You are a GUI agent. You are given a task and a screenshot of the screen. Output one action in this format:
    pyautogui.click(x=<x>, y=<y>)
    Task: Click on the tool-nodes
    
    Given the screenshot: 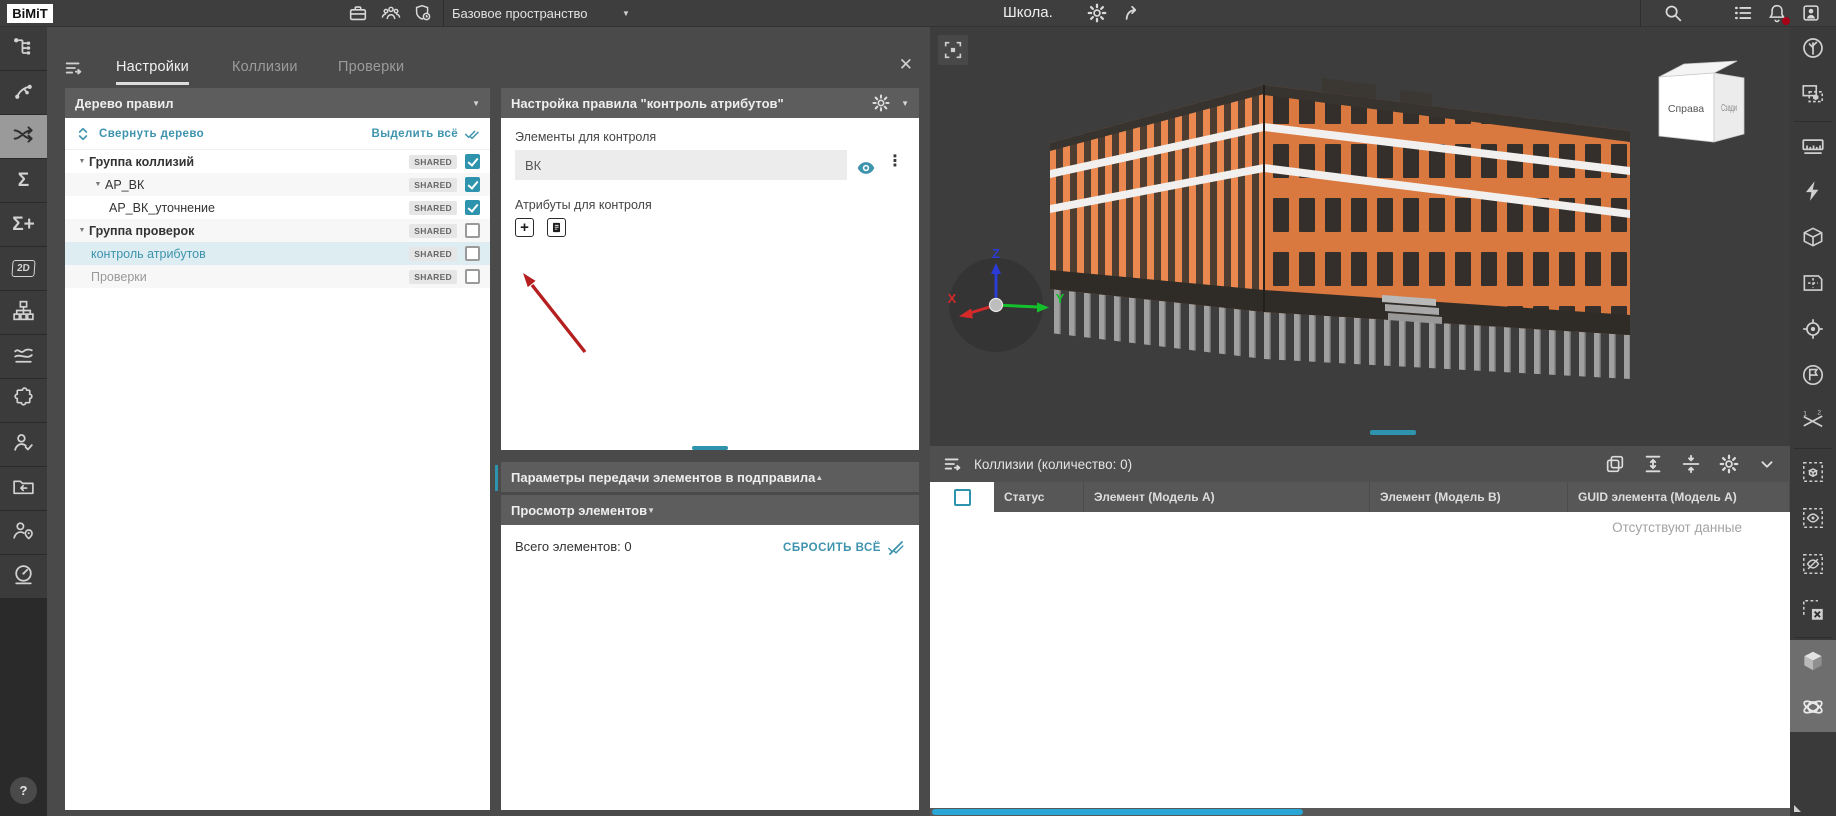 What is the action you would take?
    pyautogui.click(x=23, y=93)
    